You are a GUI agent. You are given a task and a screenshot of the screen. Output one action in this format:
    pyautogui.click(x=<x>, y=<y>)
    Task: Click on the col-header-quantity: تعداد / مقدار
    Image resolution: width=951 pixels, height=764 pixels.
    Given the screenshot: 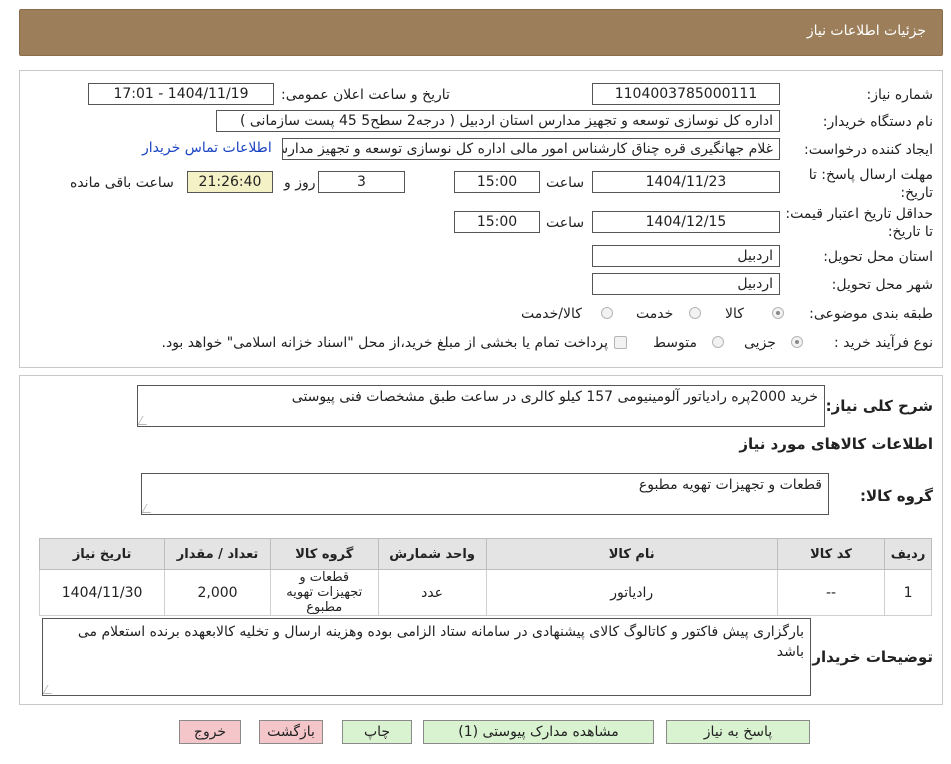 What is the action you would take?
    pyautogui.click(x=217, y=554)
    